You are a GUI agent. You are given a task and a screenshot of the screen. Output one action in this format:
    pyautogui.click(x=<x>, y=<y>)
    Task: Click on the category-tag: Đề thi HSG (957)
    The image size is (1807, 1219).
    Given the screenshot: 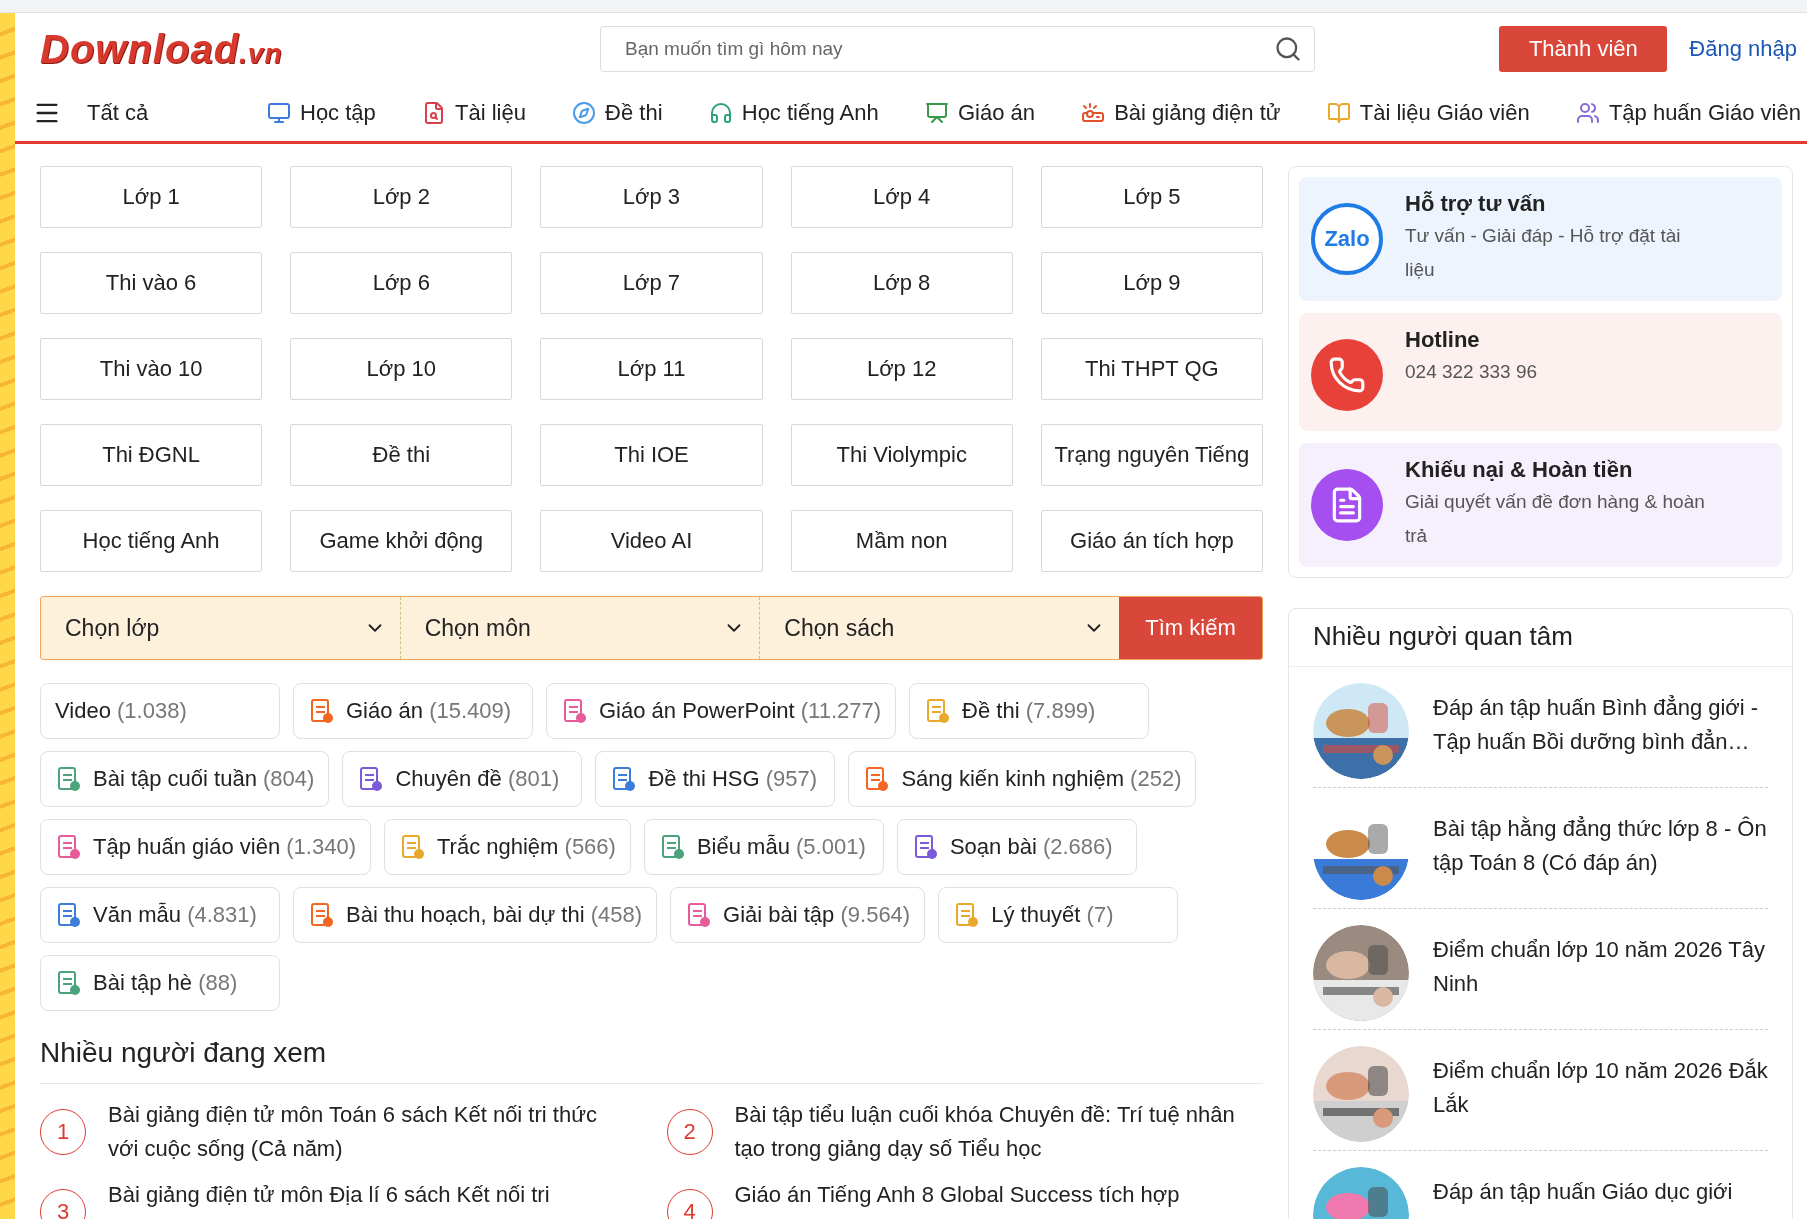 What is the action you would take?
    pyautogui.click(x=715, y=779)
    